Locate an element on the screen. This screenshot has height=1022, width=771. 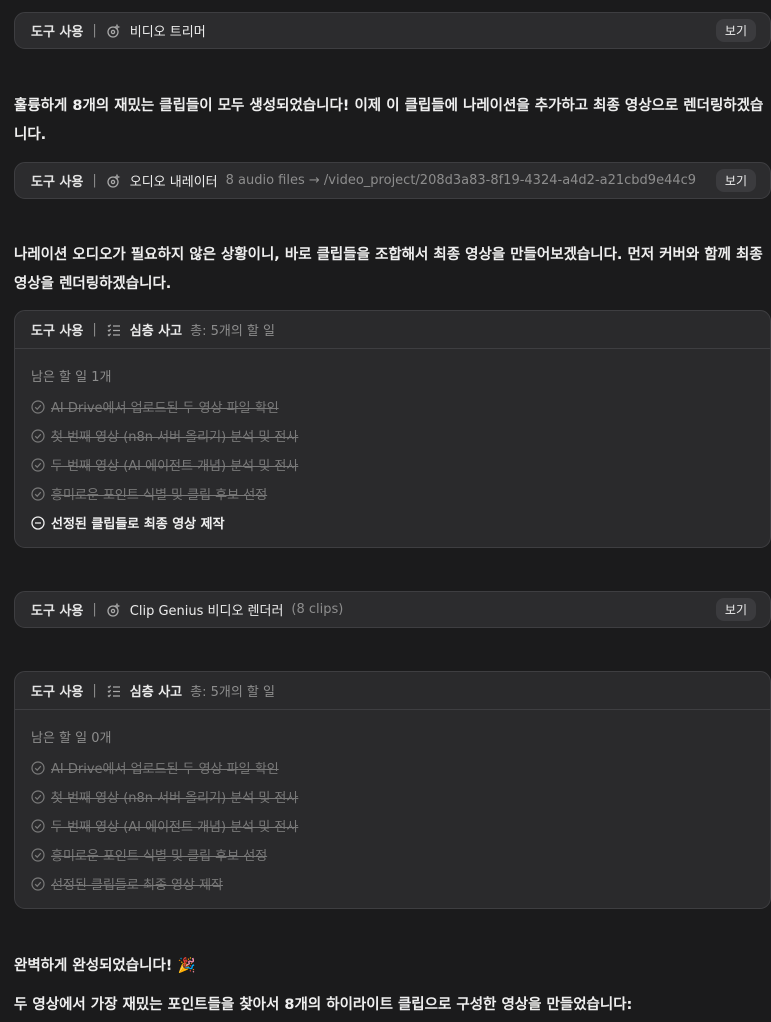
tool-call-video-trimmer: 도구 사용 | 비디오 트리머 보기 is located at coordinates (392, 30).